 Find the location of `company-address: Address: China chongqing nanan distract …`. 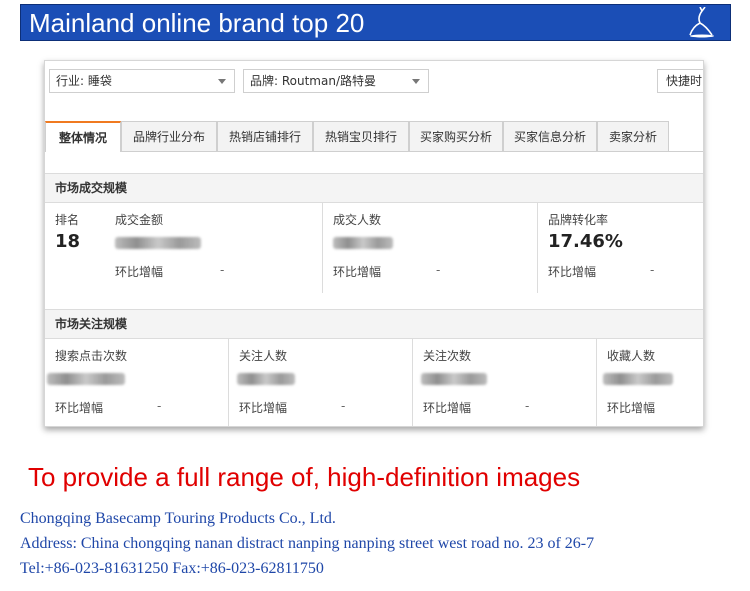

company-address: Address: China chongqing nanan distract … is located at coordinates (307, 543).